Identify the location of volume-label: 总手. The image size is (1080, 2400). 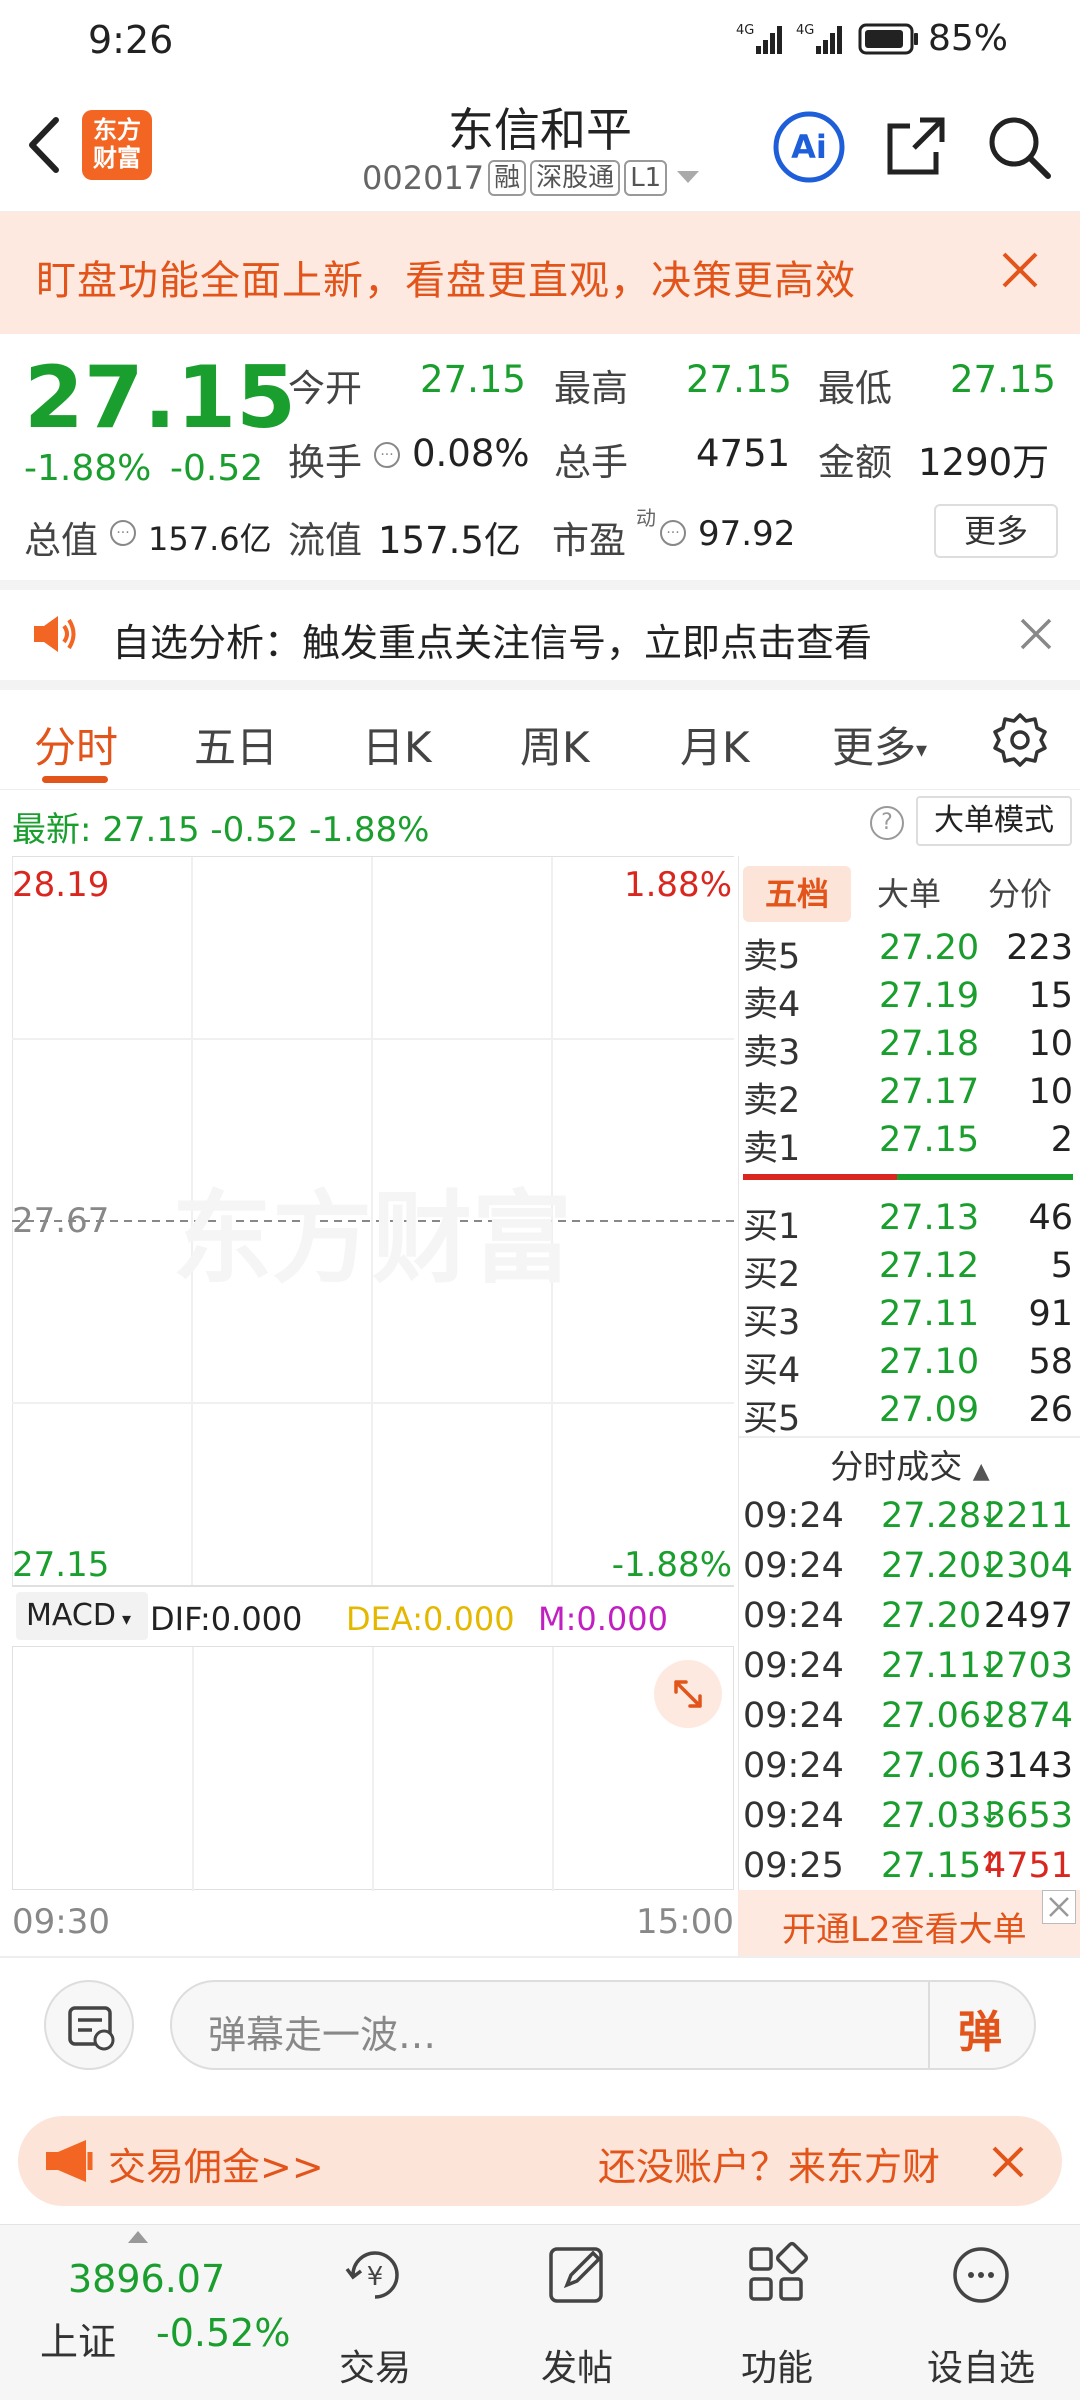
(591, 462).